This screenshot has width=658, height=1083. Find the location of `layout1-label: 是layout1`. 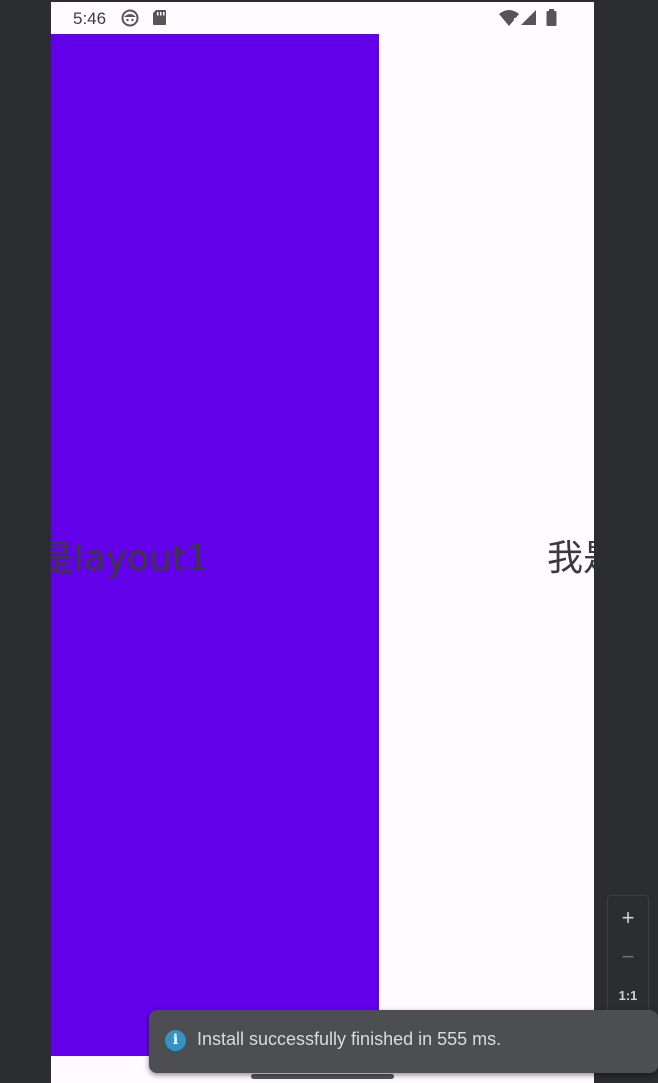

layout1-label: 是layout1 is located at coordinates (130, 558).